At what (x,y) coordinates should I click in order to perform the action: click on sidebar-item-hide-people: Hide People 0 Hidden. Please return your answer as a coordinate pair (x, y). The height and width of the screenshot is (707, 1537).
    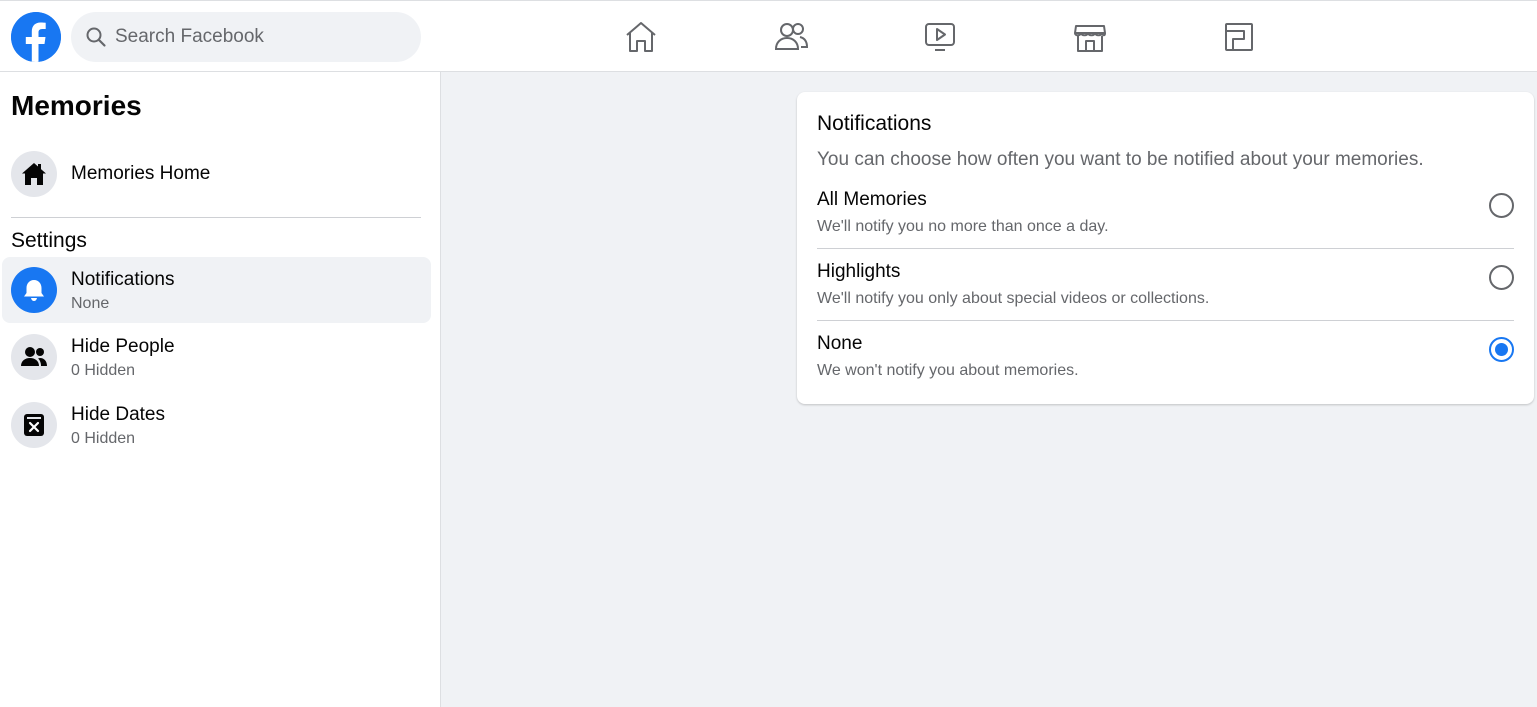
    Looking at the image, I should click on (216, 357).